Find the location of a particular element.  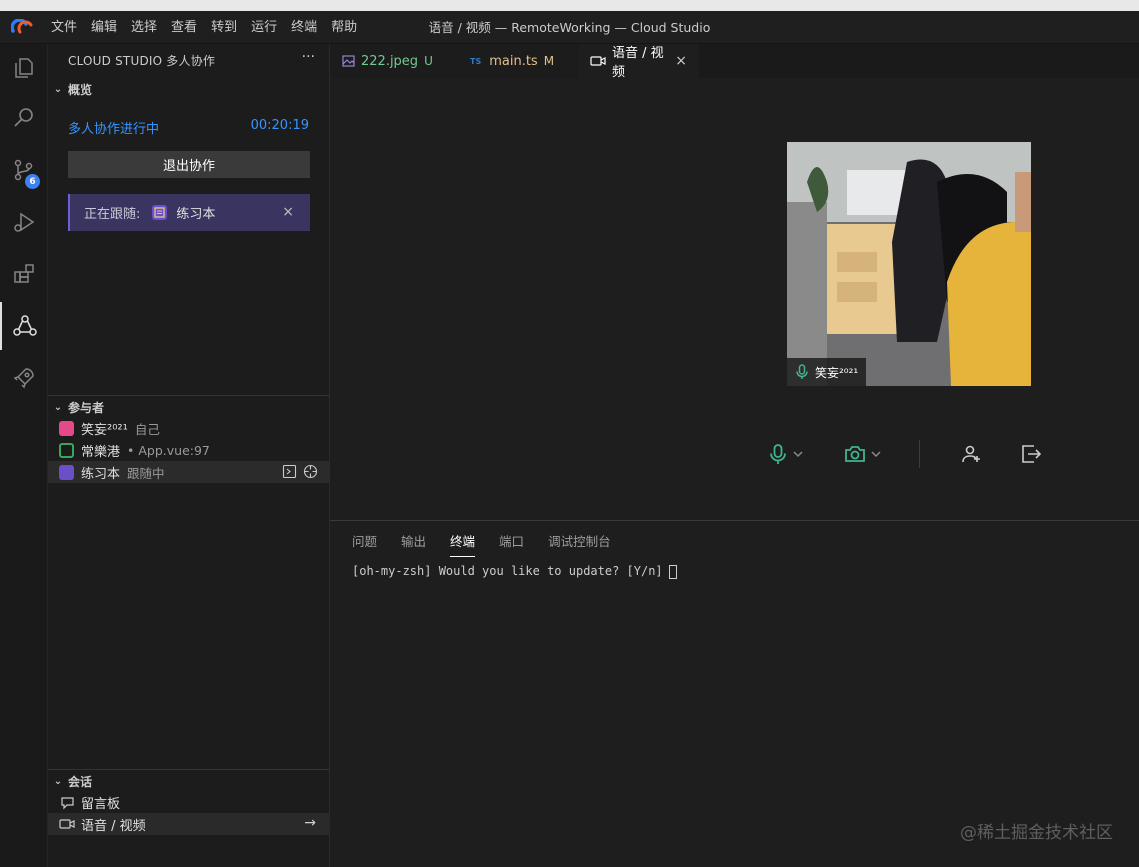

section-participants-title: 参与者 is located at coordinates (86, 407).